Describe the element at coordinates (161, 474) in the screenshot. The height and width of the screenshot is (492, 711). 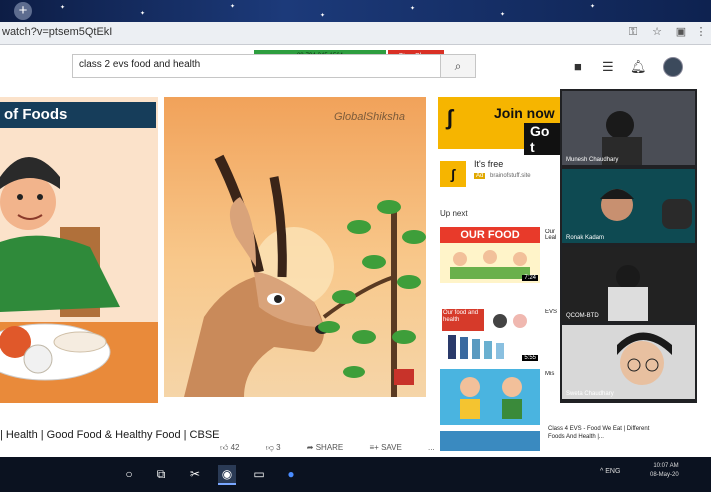
I see `task-view-icon: ⧉` at that location.